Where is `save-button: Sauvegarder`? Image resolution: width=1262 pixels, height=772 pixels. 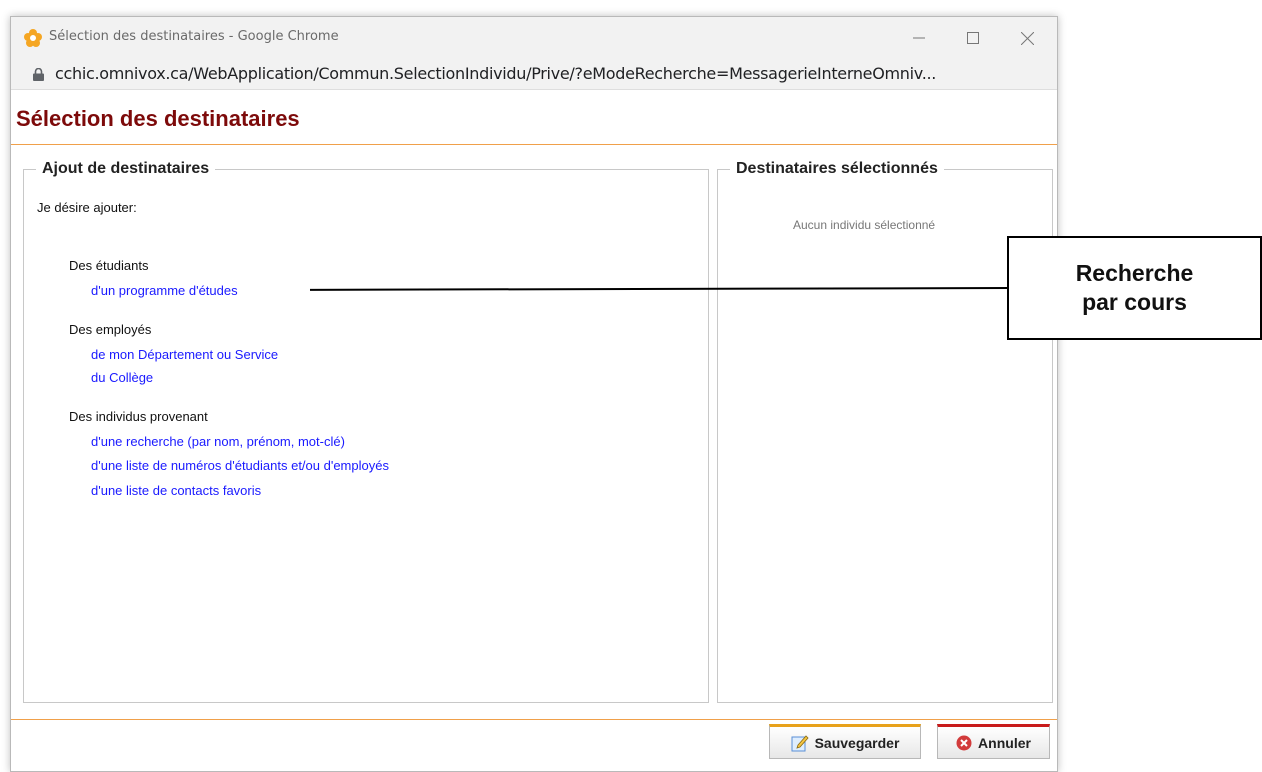 save-button: Sauvegarder is located at coordinates (845, 741).